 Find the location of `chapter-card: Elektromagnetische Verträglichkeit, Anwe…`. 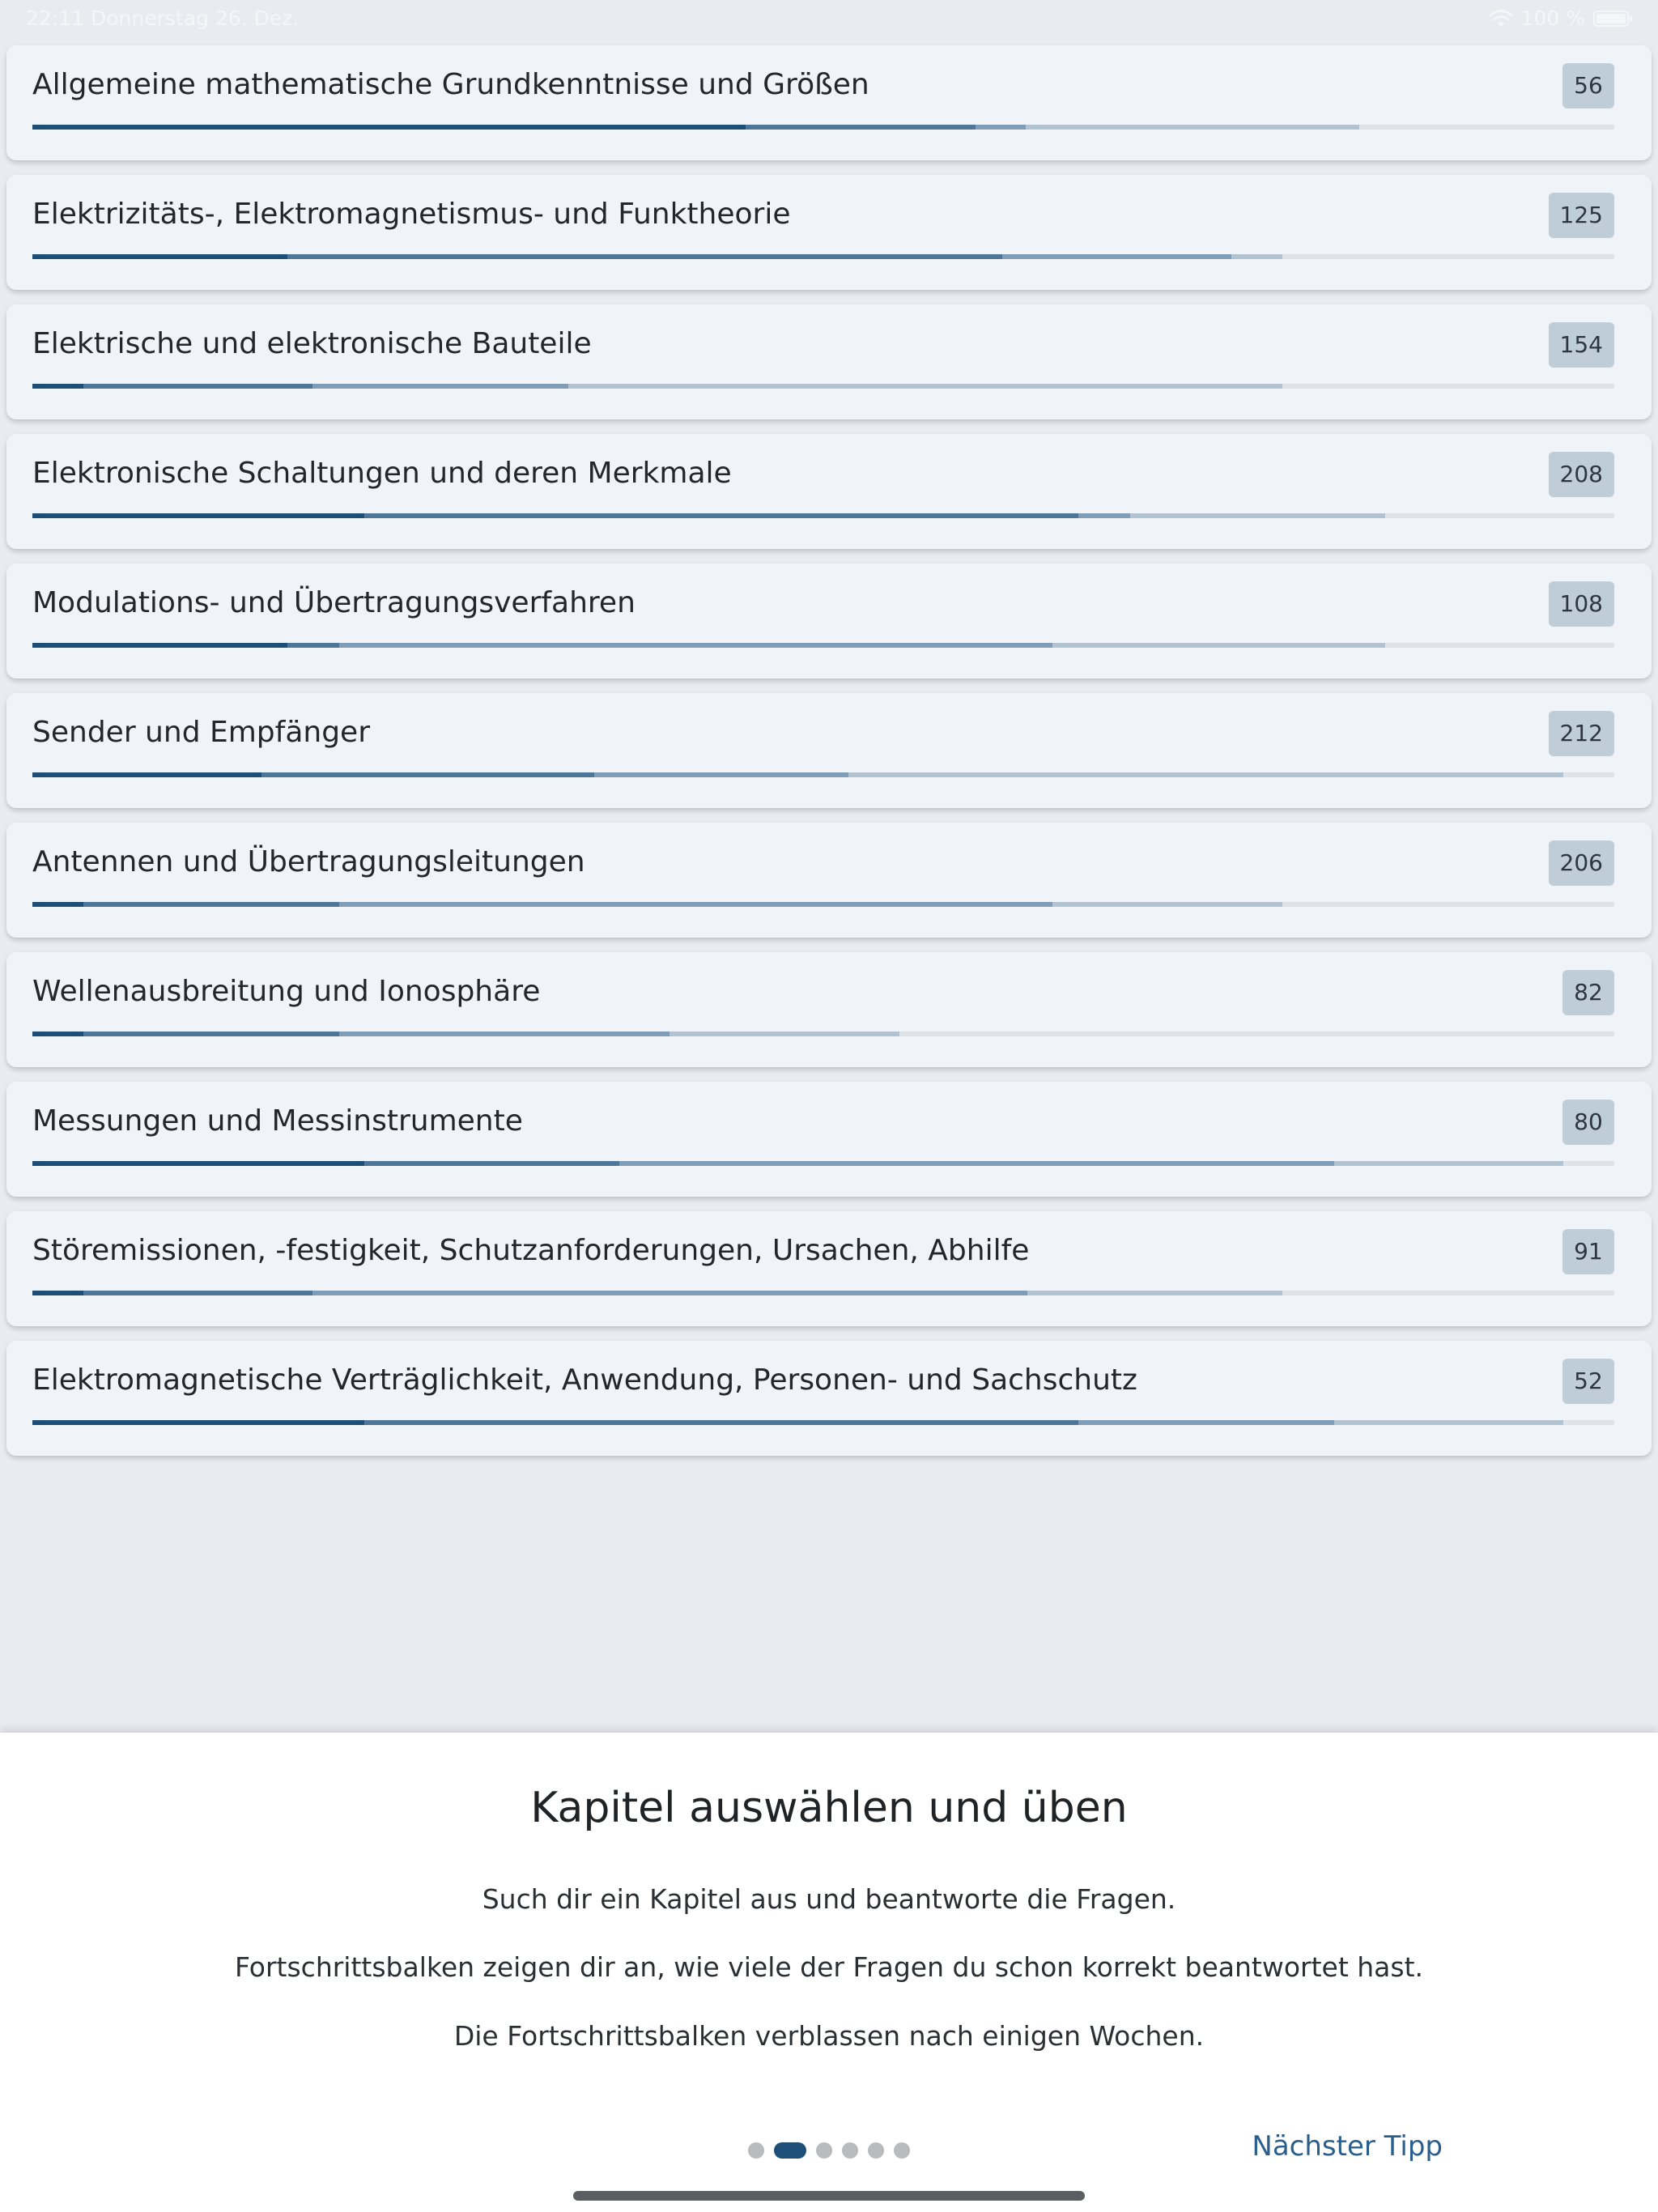

chapter-card: Elektromagnetische Verträglichkeit, Anwe… is located at coordinates (829, 1398).